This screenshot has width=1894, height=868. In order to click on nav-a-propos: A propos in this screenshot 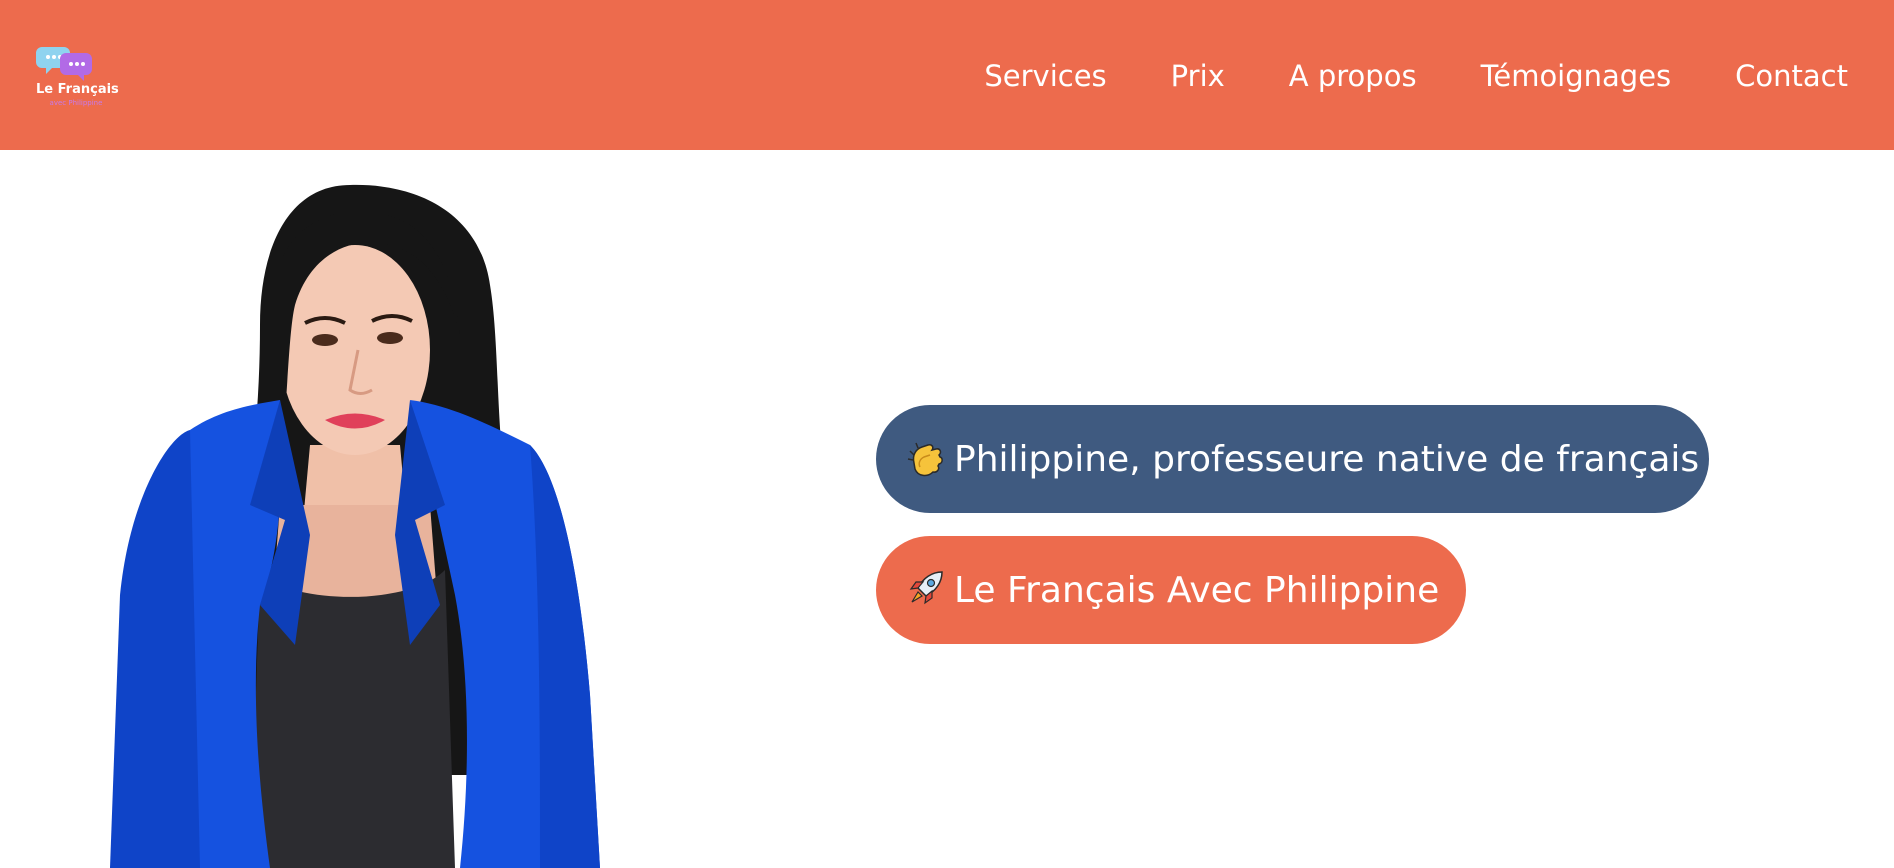, I will do `click(1353, 76)`.